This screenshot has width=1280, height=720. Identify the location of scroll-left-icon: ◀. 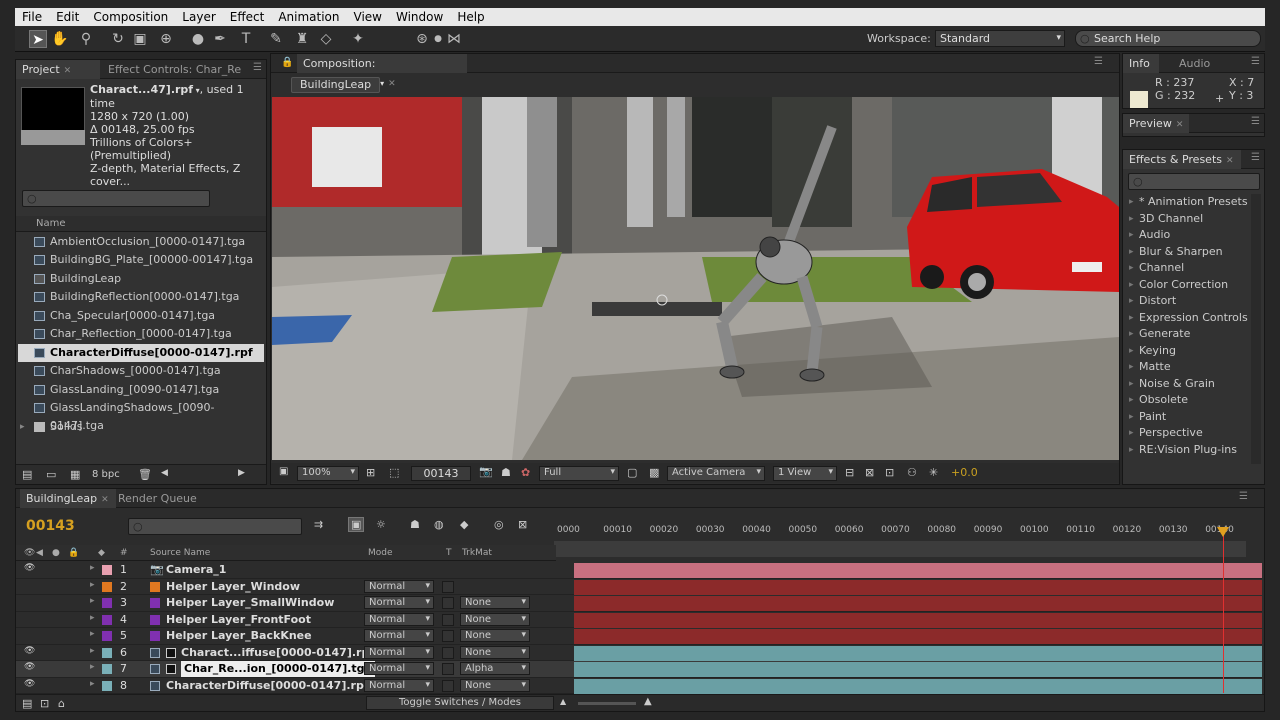
(164, 473).